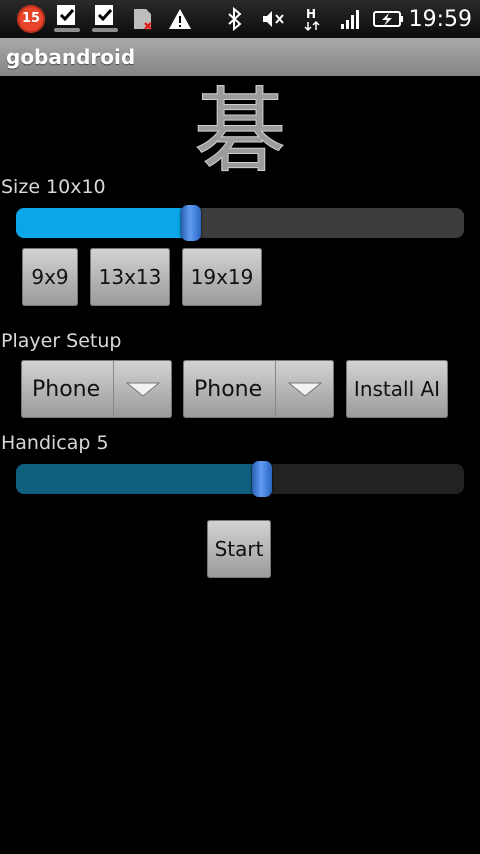 Image resolution: width=480 pixels, height=854 pixels. Describe the element at coordinates (50, 277) in the screenshot. I see `size-9x9-button: 9x9` at that location.